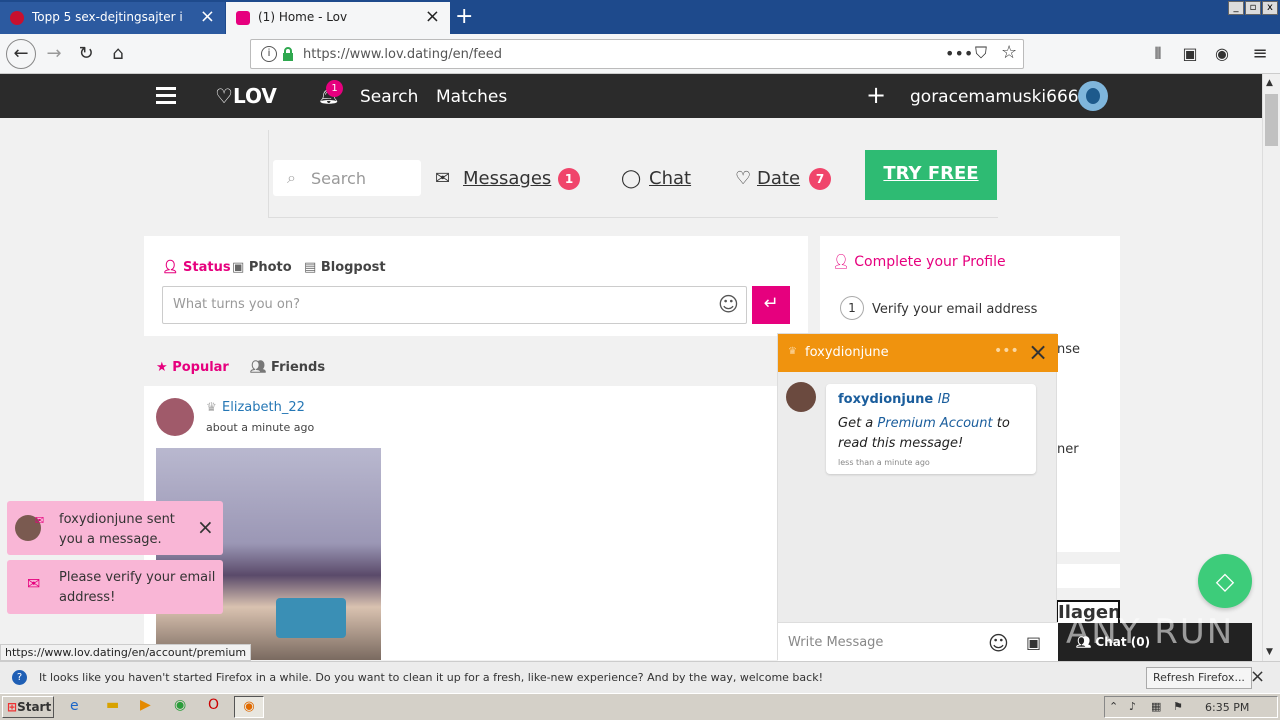  What do you see at coordinates (269, 54) in the screenshot?
I see `info-icon: i` at bounding box center [269, 54].